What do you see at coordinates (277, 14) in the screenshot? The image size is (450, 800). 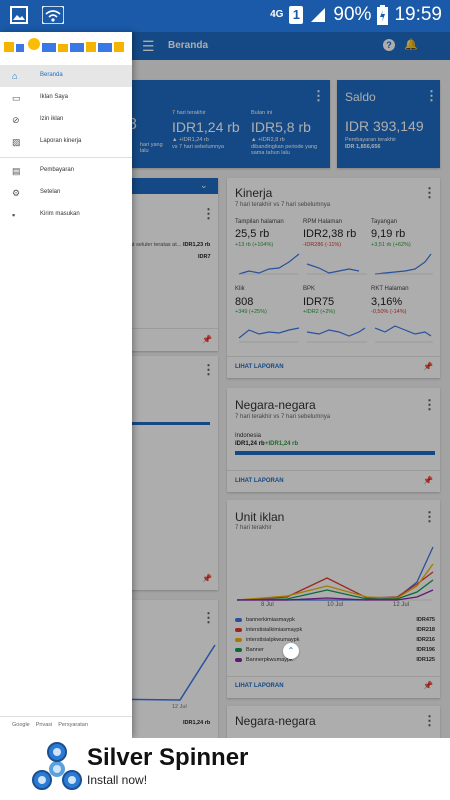 I see `network-type: 4G` at bounding box center [277, 14].